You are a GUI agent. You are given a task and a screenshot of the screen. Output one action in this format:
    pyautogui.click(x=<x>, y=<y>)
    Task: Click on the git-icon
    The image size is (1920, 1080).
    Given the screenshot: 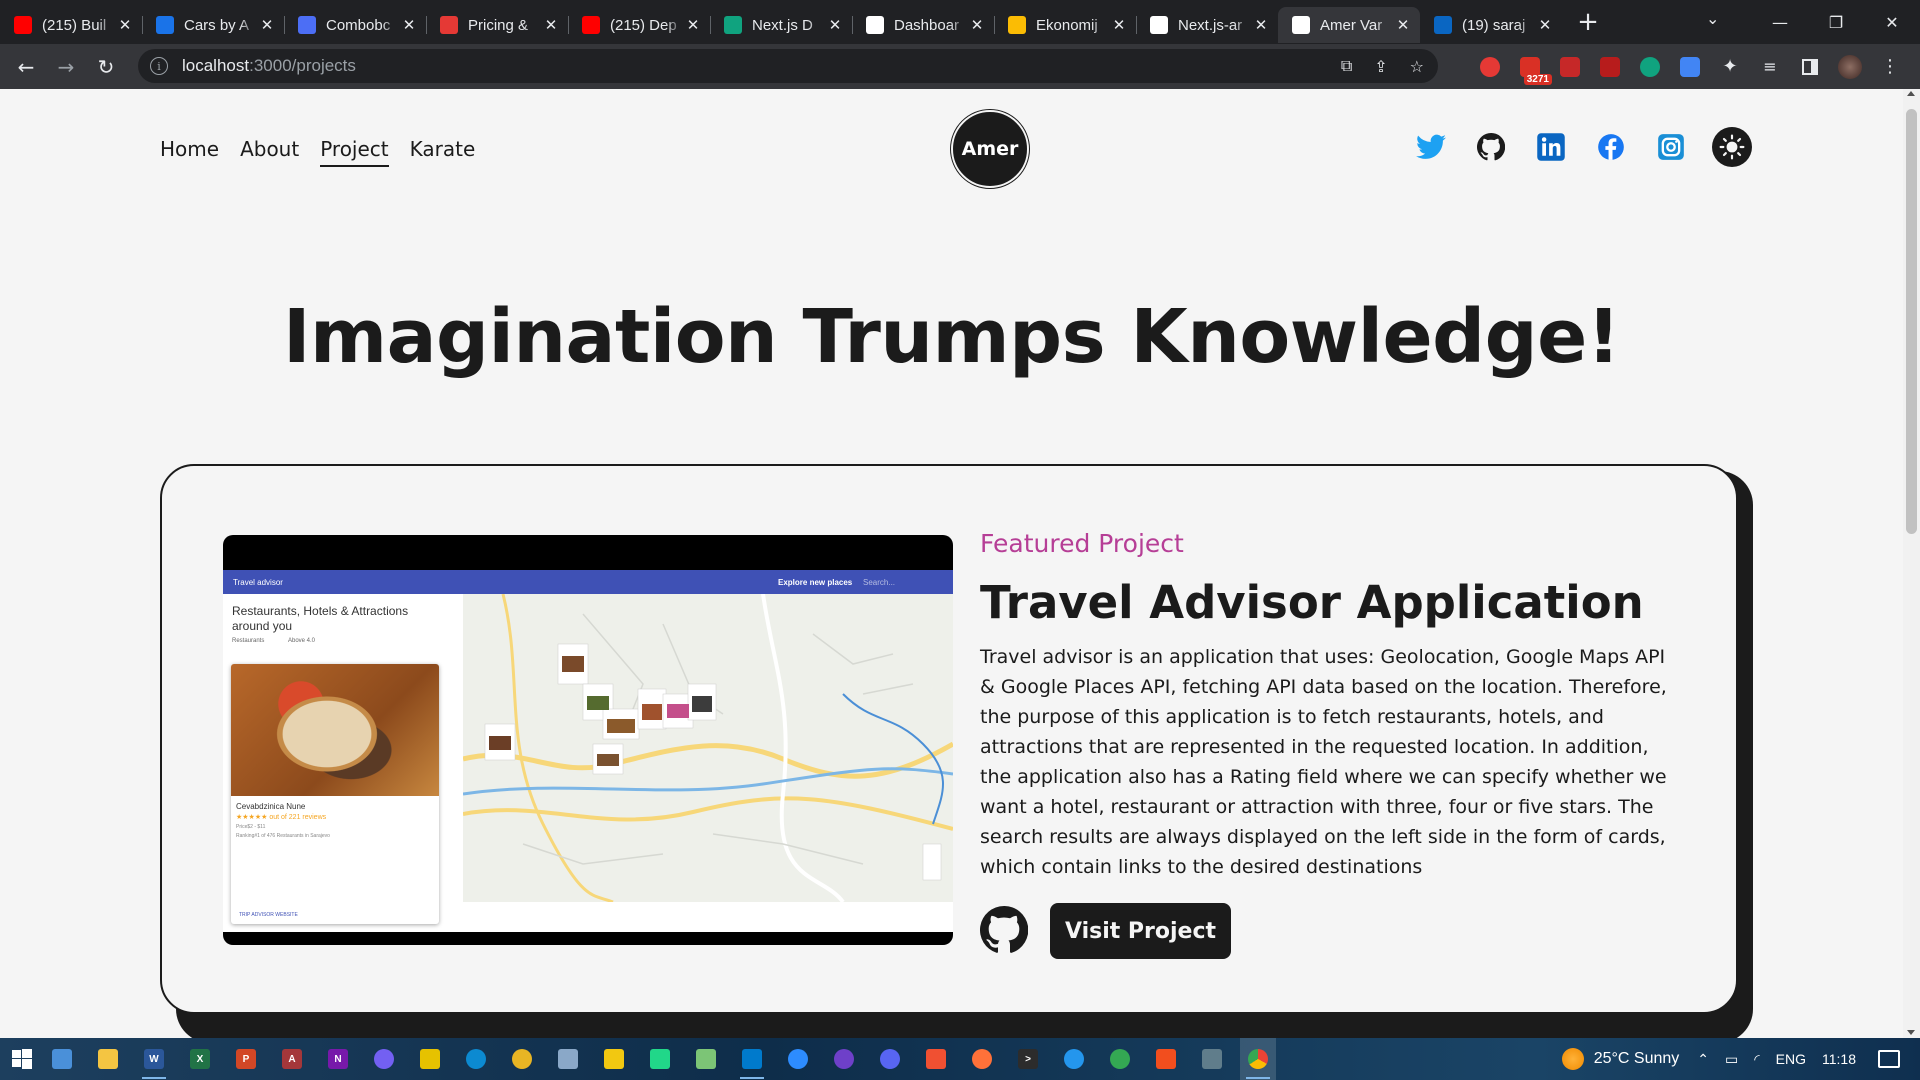 What is the action you would take?
    pyautogui.click(x=936, y=1059)
    